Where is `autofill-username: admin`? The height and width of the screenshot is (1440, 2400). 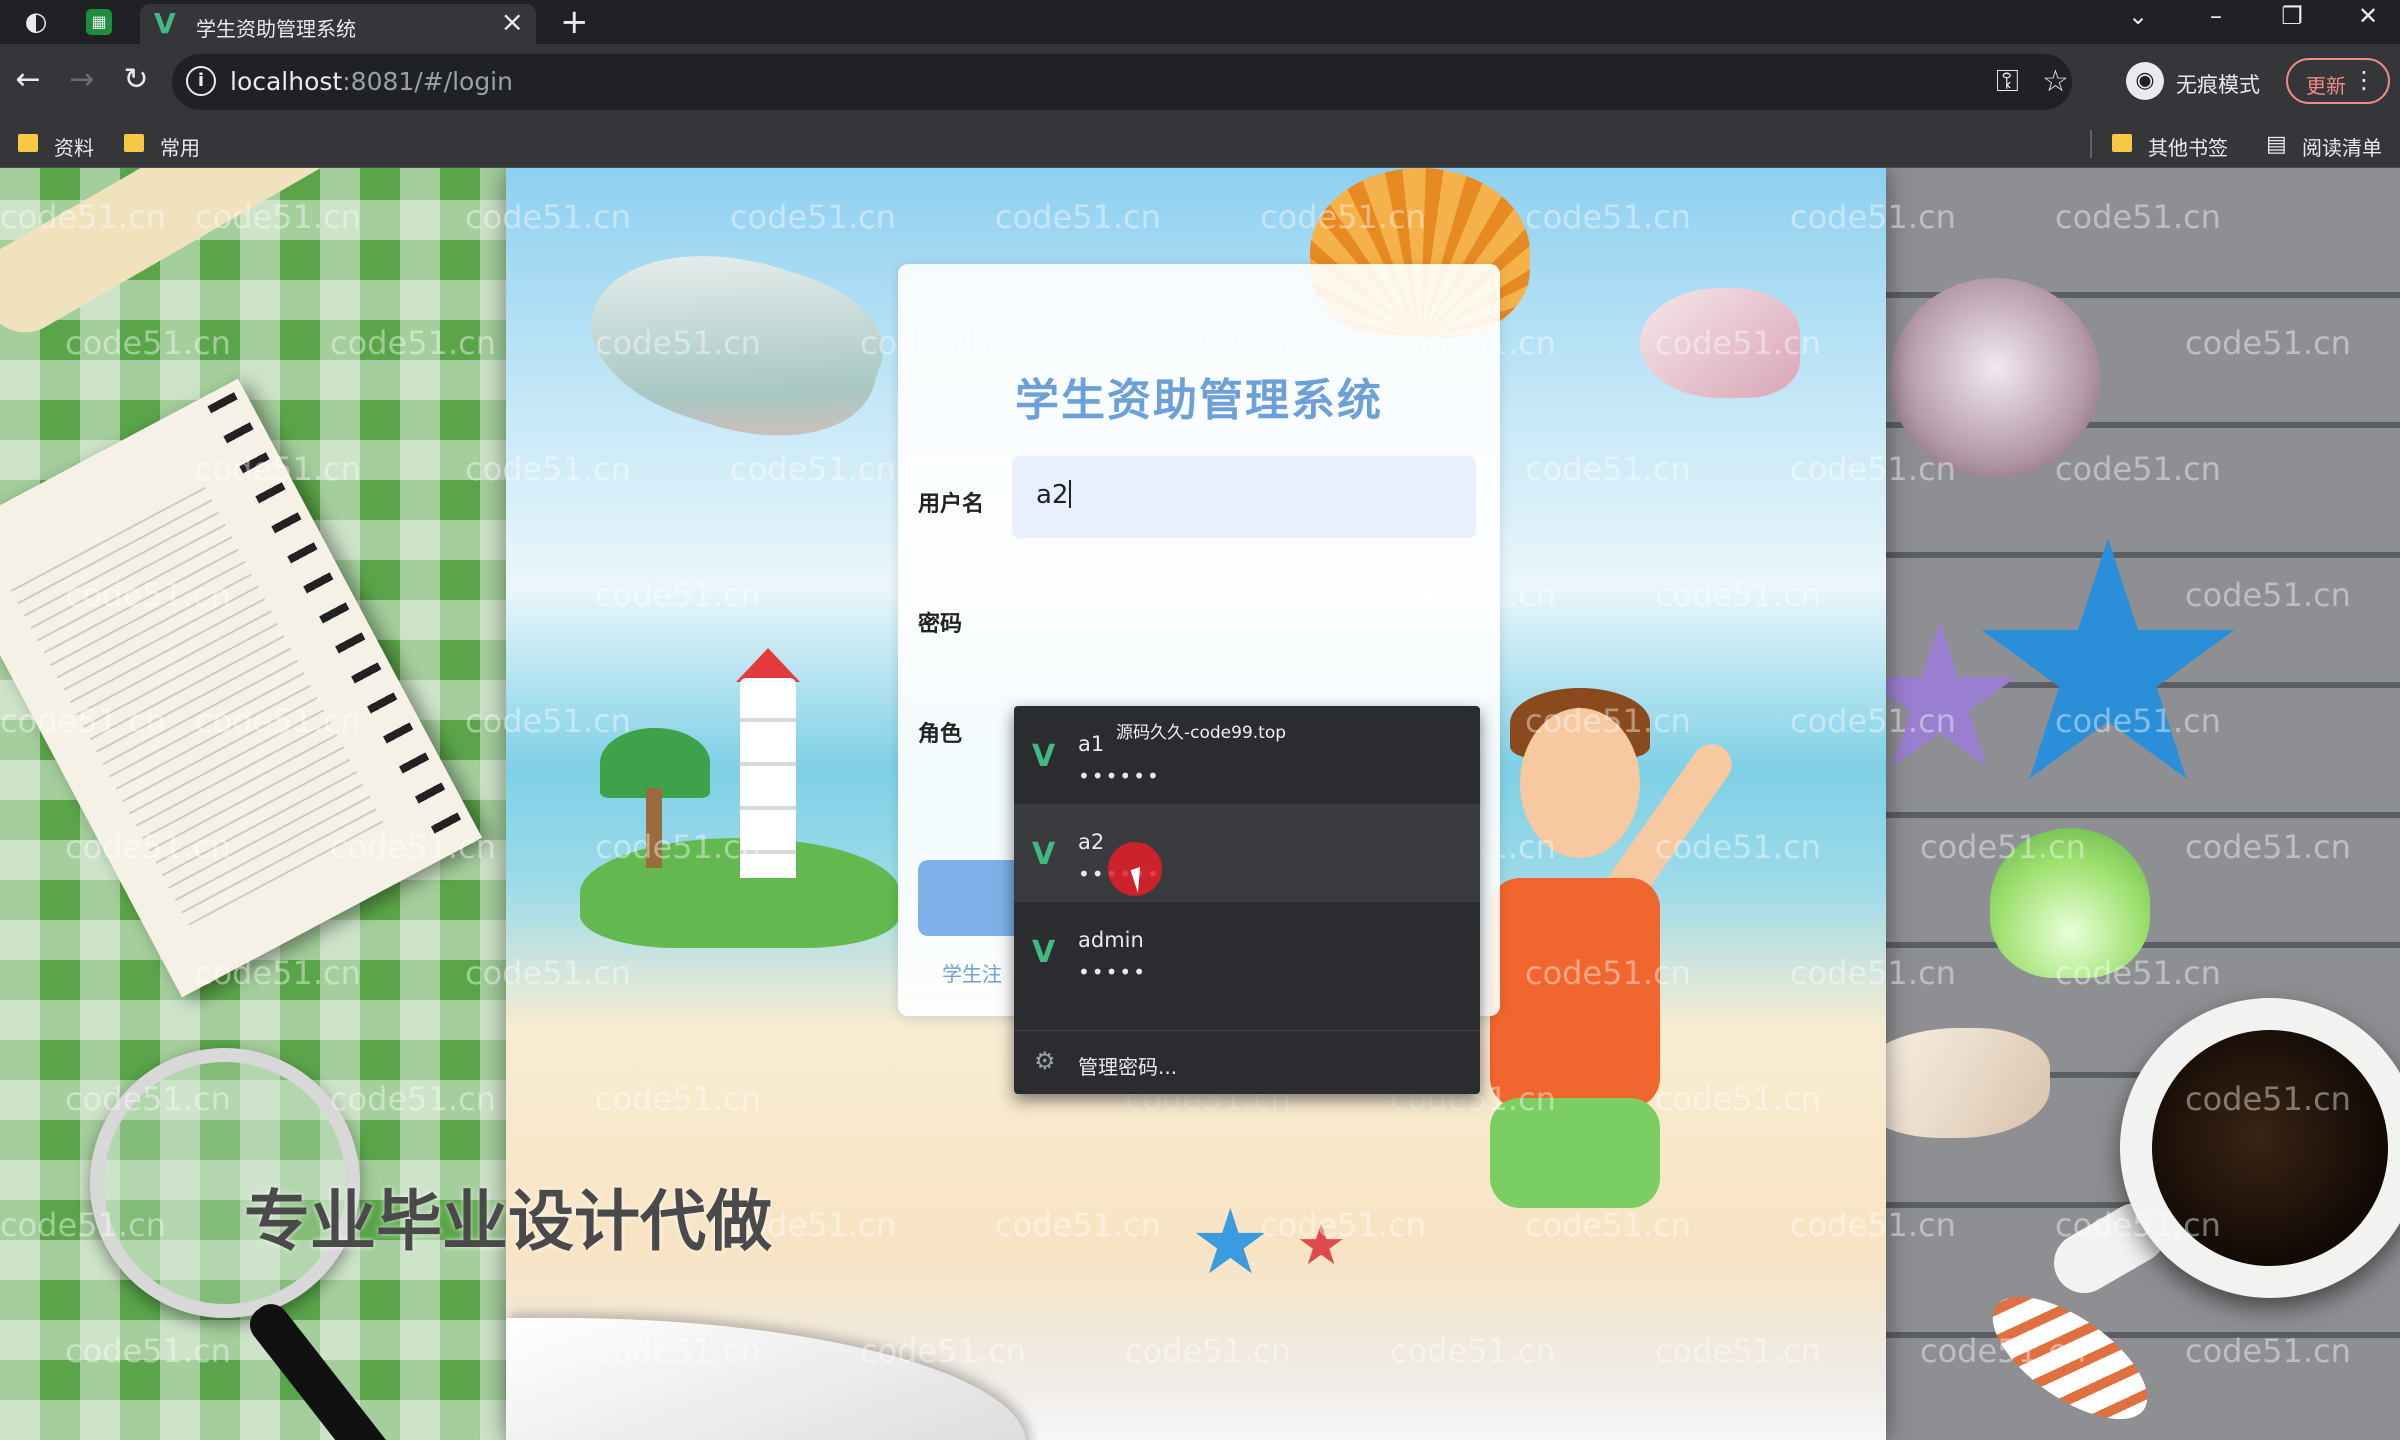
autofill-username: admin is located at coordinates (1111, 940).